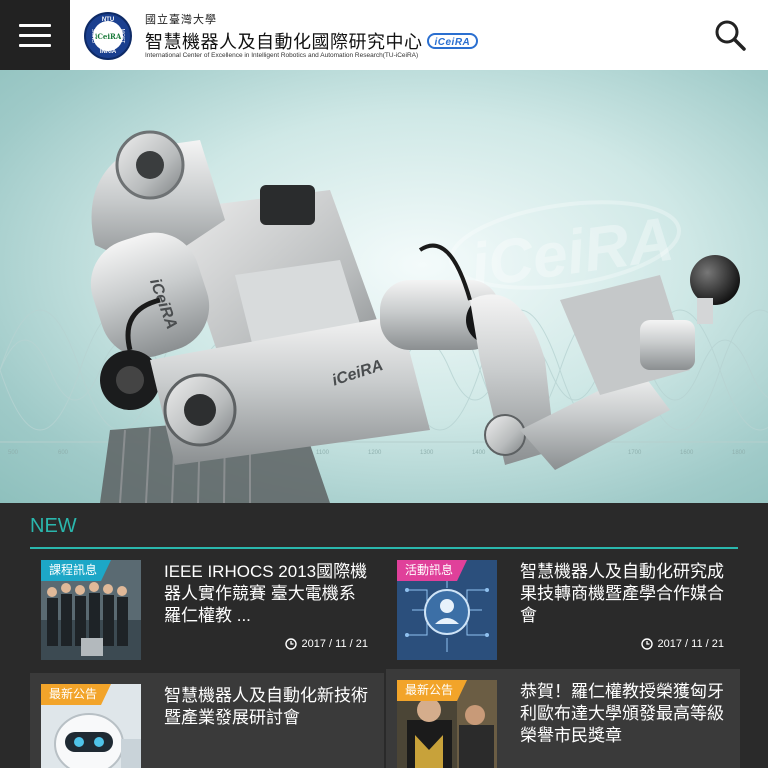 This screenshot has width=768, height=768. I want to click on seal-text-right: MOST, so click(121, 36).